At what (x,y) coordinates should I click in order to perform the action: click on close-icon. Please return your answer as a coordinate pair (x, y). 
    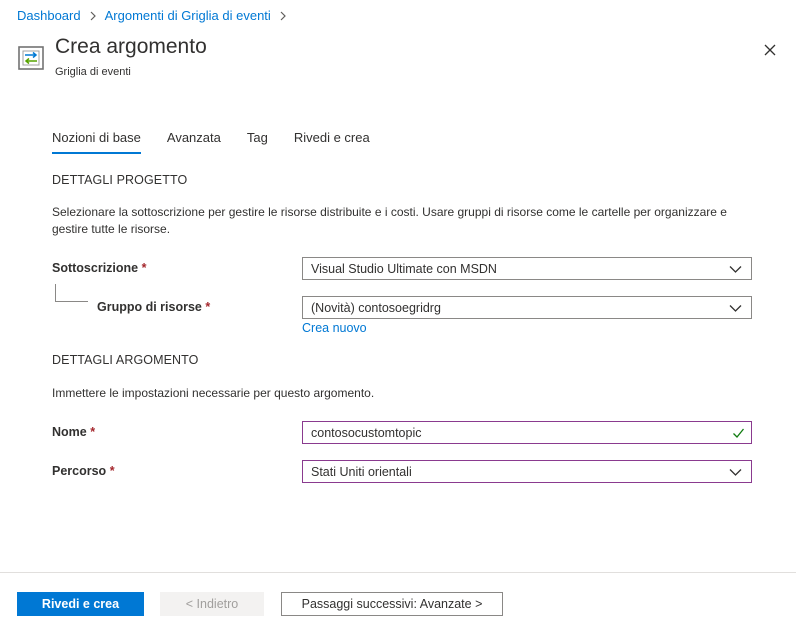
    Looking at the image, I should click on (770, 50).